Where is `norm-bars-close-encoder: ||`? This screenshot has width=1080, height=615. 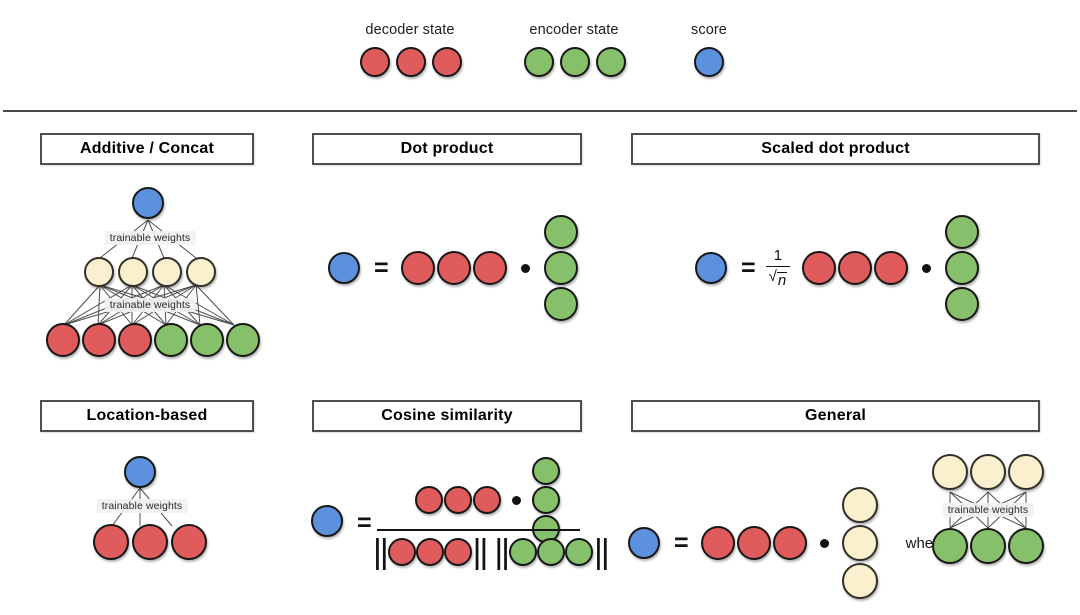 norm-bars-close-encoder: || is located at coordinates (602, 552).